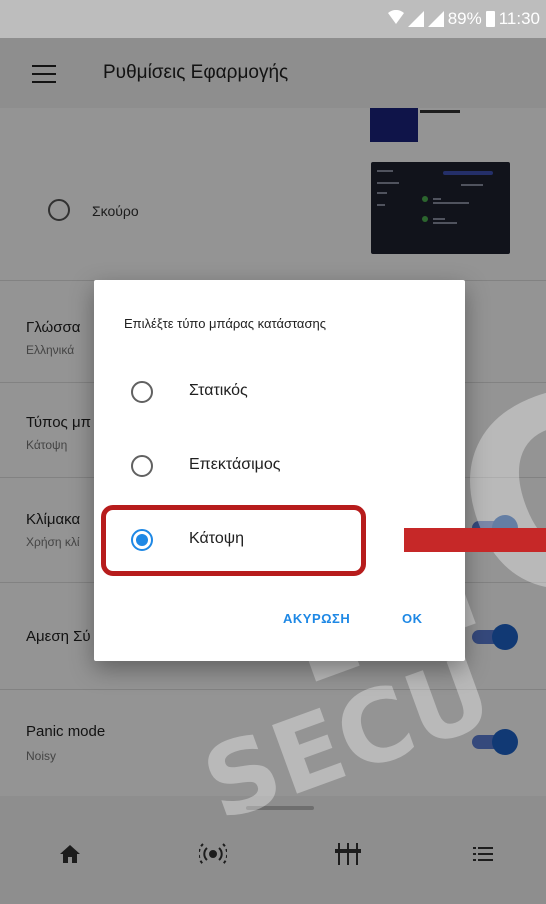 The image size is (546, 904). What do you see at coordinates (218, 390) in the screenshot?
I see `option-static-label: Στατικός` at bounding box center [218, 390].